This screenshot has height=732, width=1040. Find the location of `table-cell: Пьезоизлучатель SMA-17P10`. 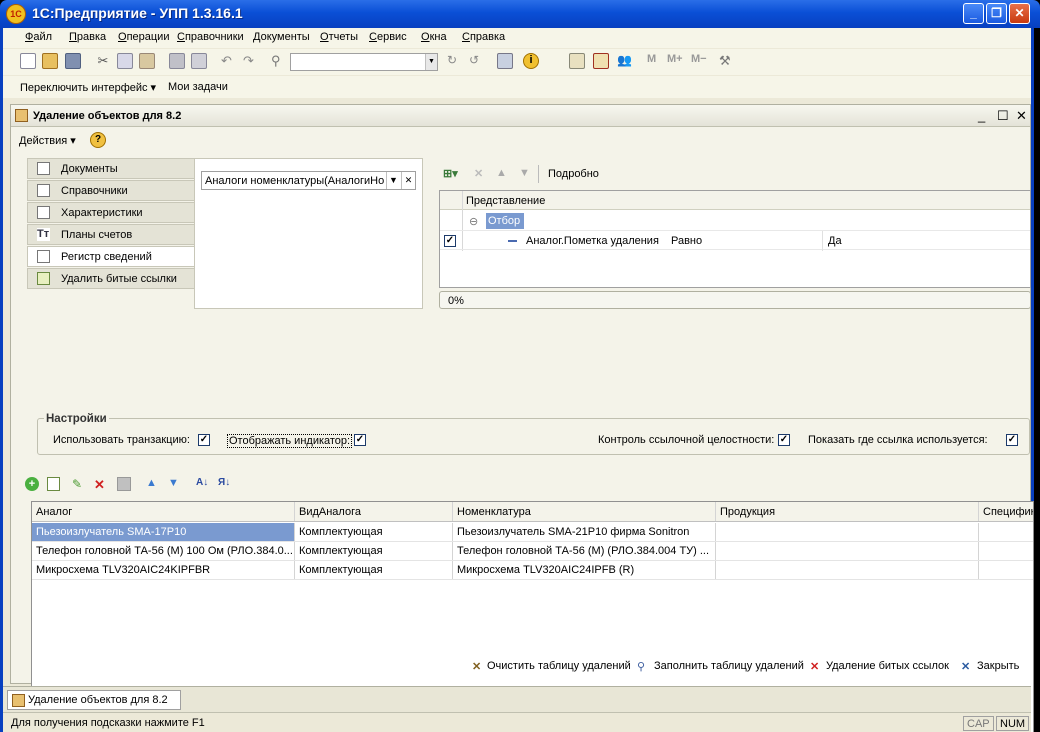

table-cell: Пьезоизлучатель SMA-17P10 is located at coordinates (163, 532).